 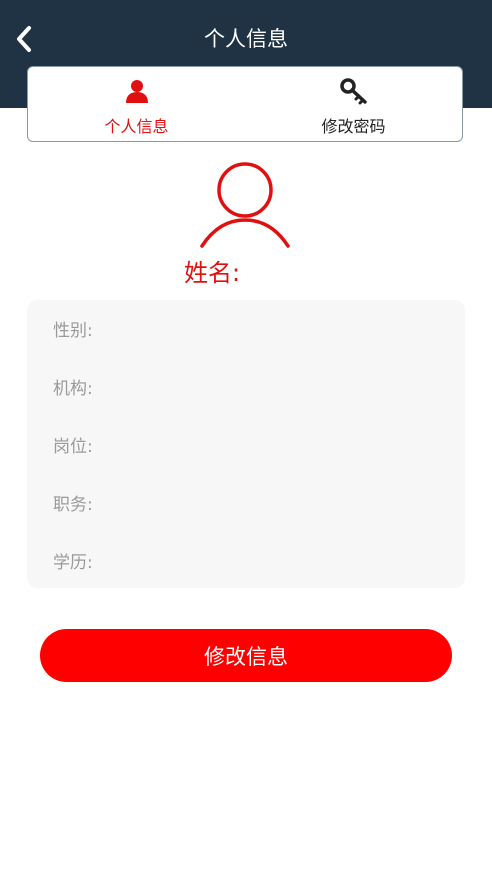 I want to click on post-label: 岗位:, so click(x=73, y=447).